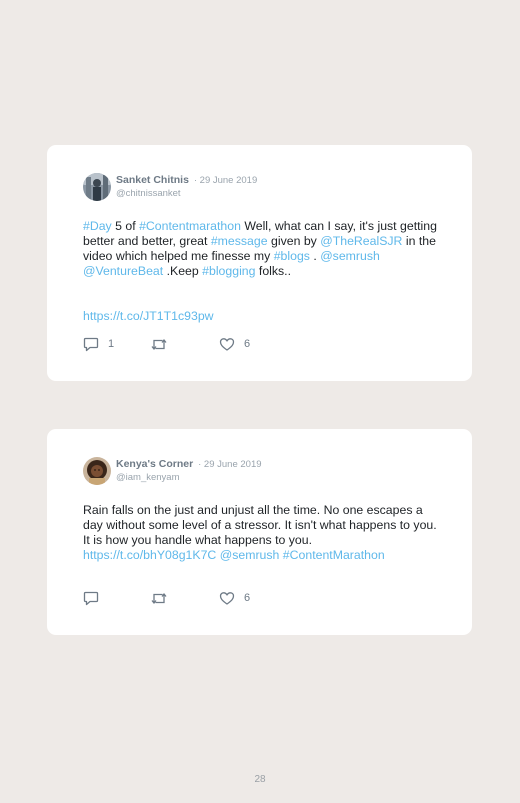 This screenshot has width=520, height=803. Describe the element at coordinates (315, 256) in the screenshot. I see `tweet-text-segment: .` at that location.